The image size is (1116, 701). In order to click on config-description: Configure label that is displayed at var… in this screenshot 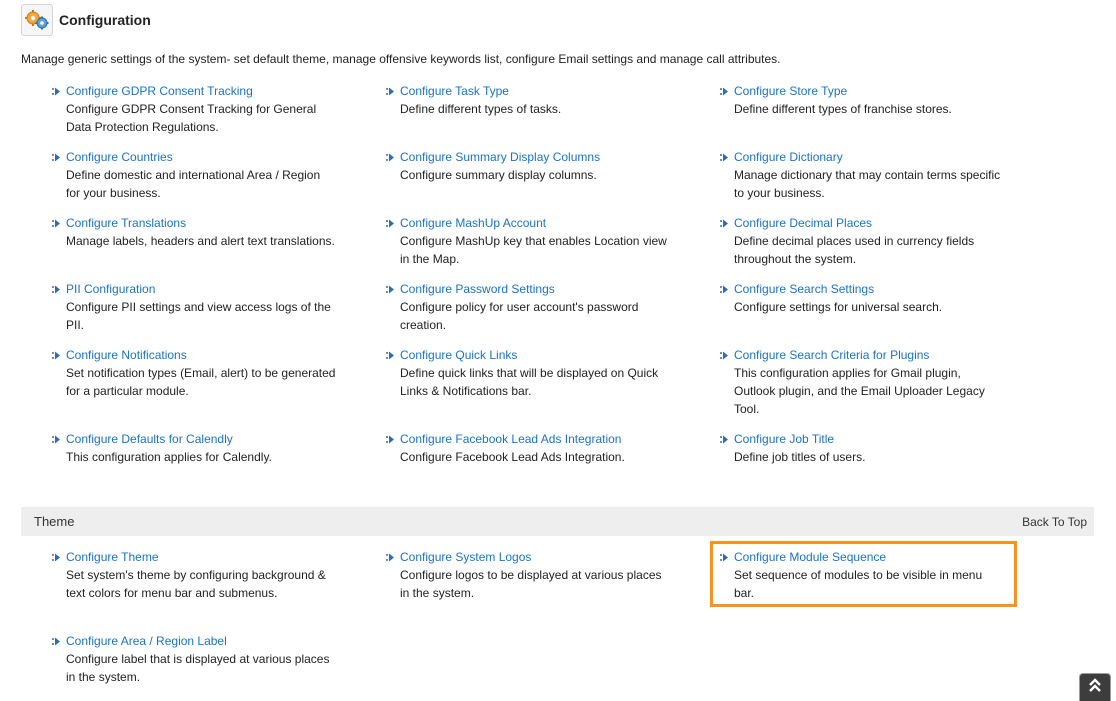, I will do `click(198, 668)`.